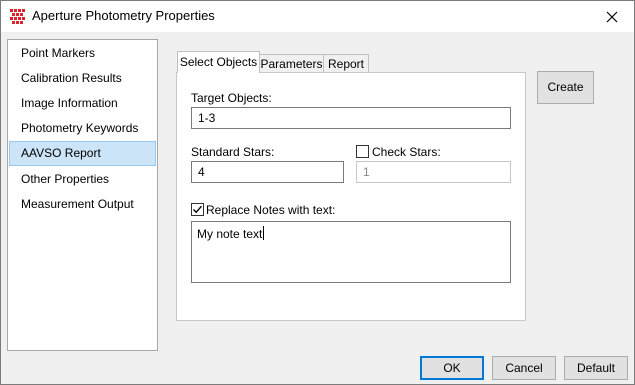  I want to click on close-icon, so click(612, 16).